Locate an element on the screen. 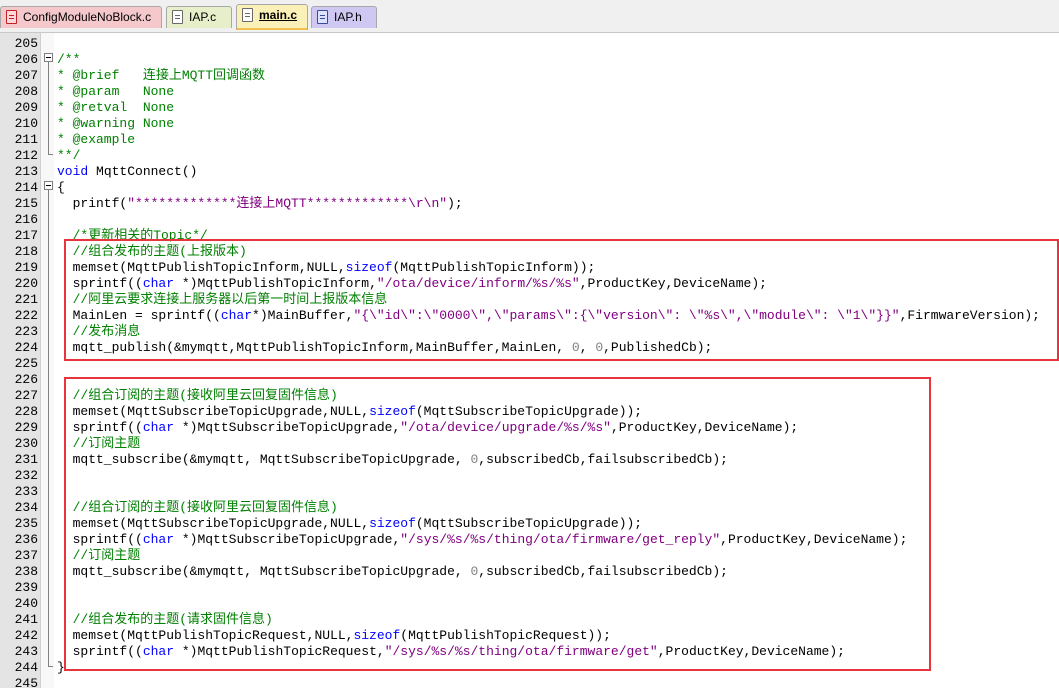 The image size is (1059, 688). code-token: * @warning None is located at coordinates (116, 123).